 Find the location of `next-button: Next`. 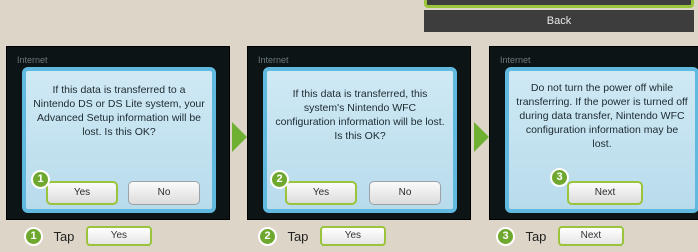

next-button: Next is located at coordinates (605, 193).